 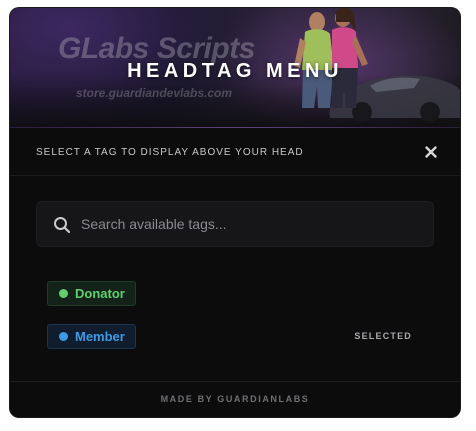 What do you see at coordinates (154, 93) in the screenshot?
I see `banner-watermark-url: store.guardiandevlabs.com` at bounding box center [154, 93].